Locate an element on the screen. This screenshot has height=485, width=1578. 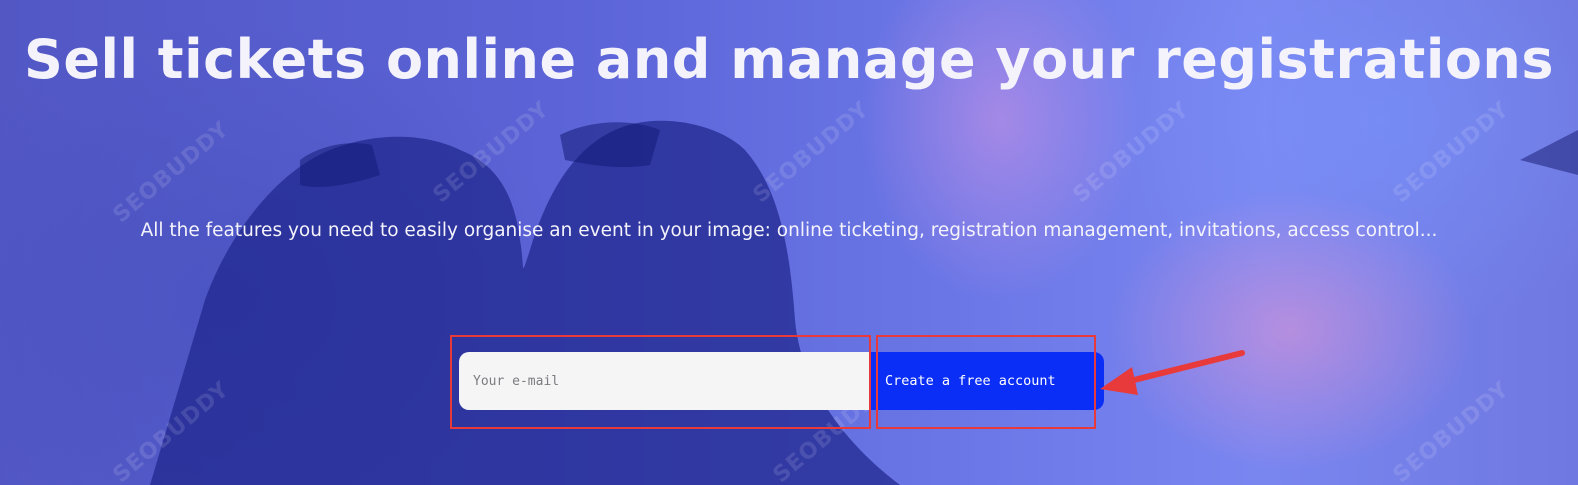
email-highlight-box is located at coordinates (660, 382).